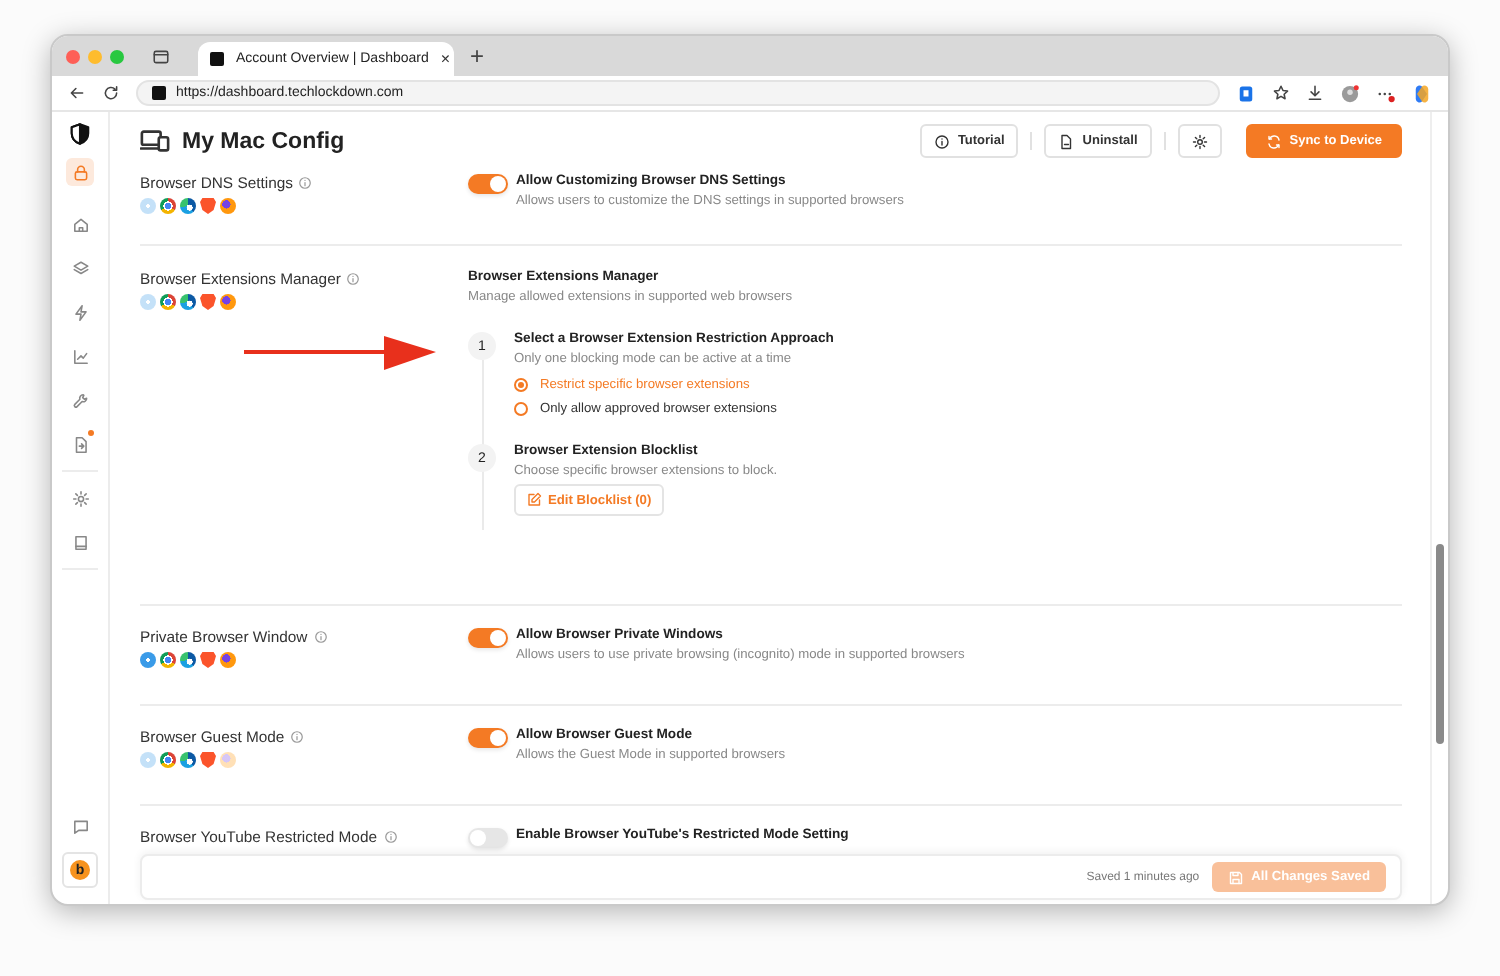 Image resolution: width=1500 pixels, height=976 pixels. Describe the element at coordinates (445, 59) in the screenshot. I see `close-tab-button: ×` at that location.